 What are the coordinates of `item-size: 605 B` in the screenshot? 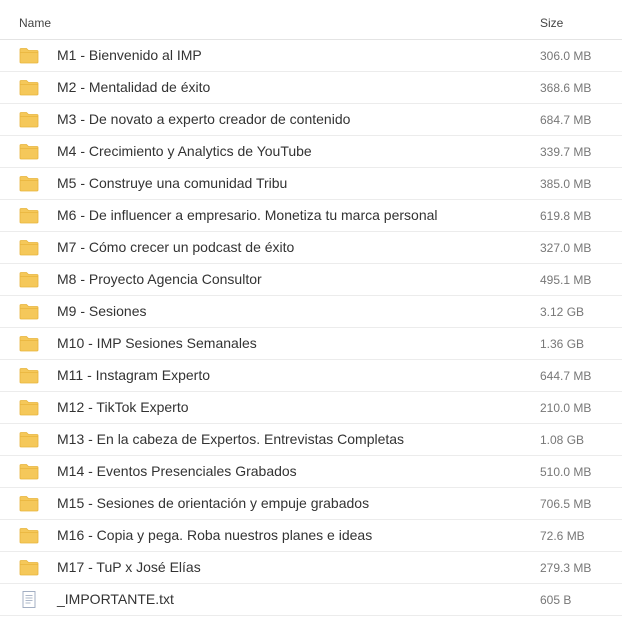 It's located at (556, 600).